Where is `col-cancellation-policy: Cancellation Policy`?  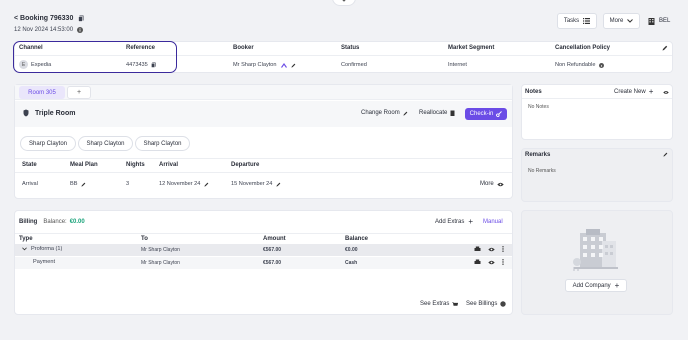 col-cancellation-policy: Cancellation Policy is located at coordinates (583, 48).